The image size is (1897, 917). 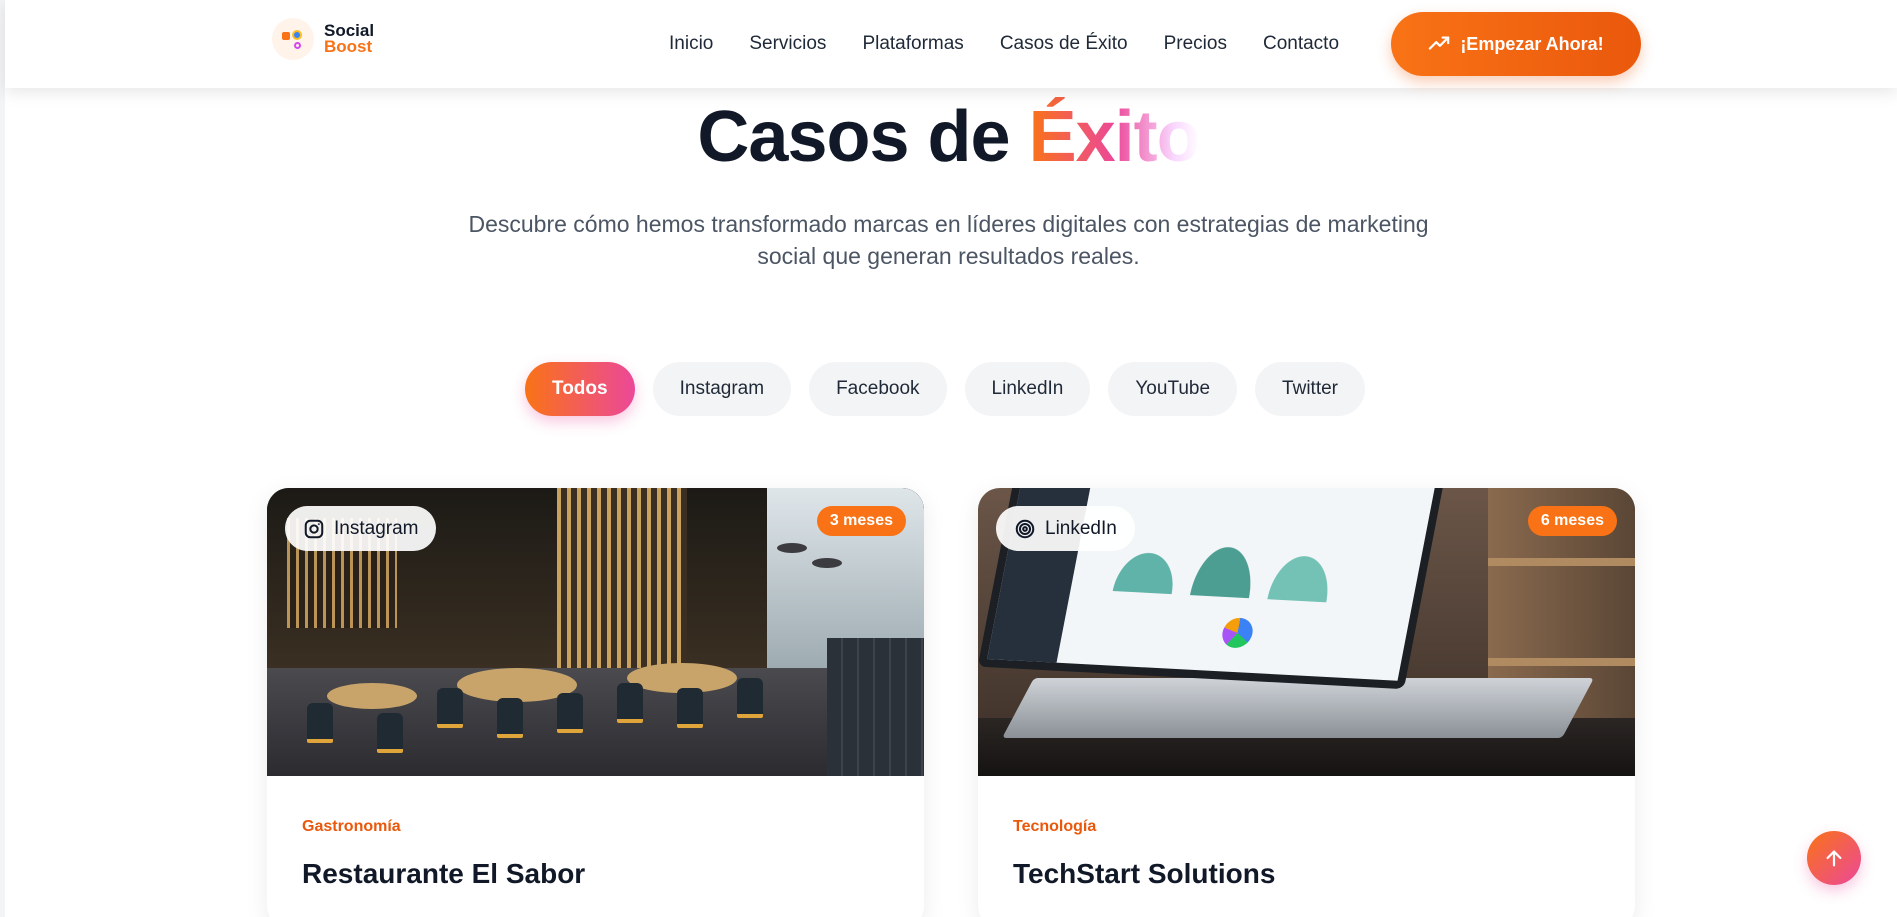 I want to click on nav-plataformas: Plataformas, so click(x=912, y=44).